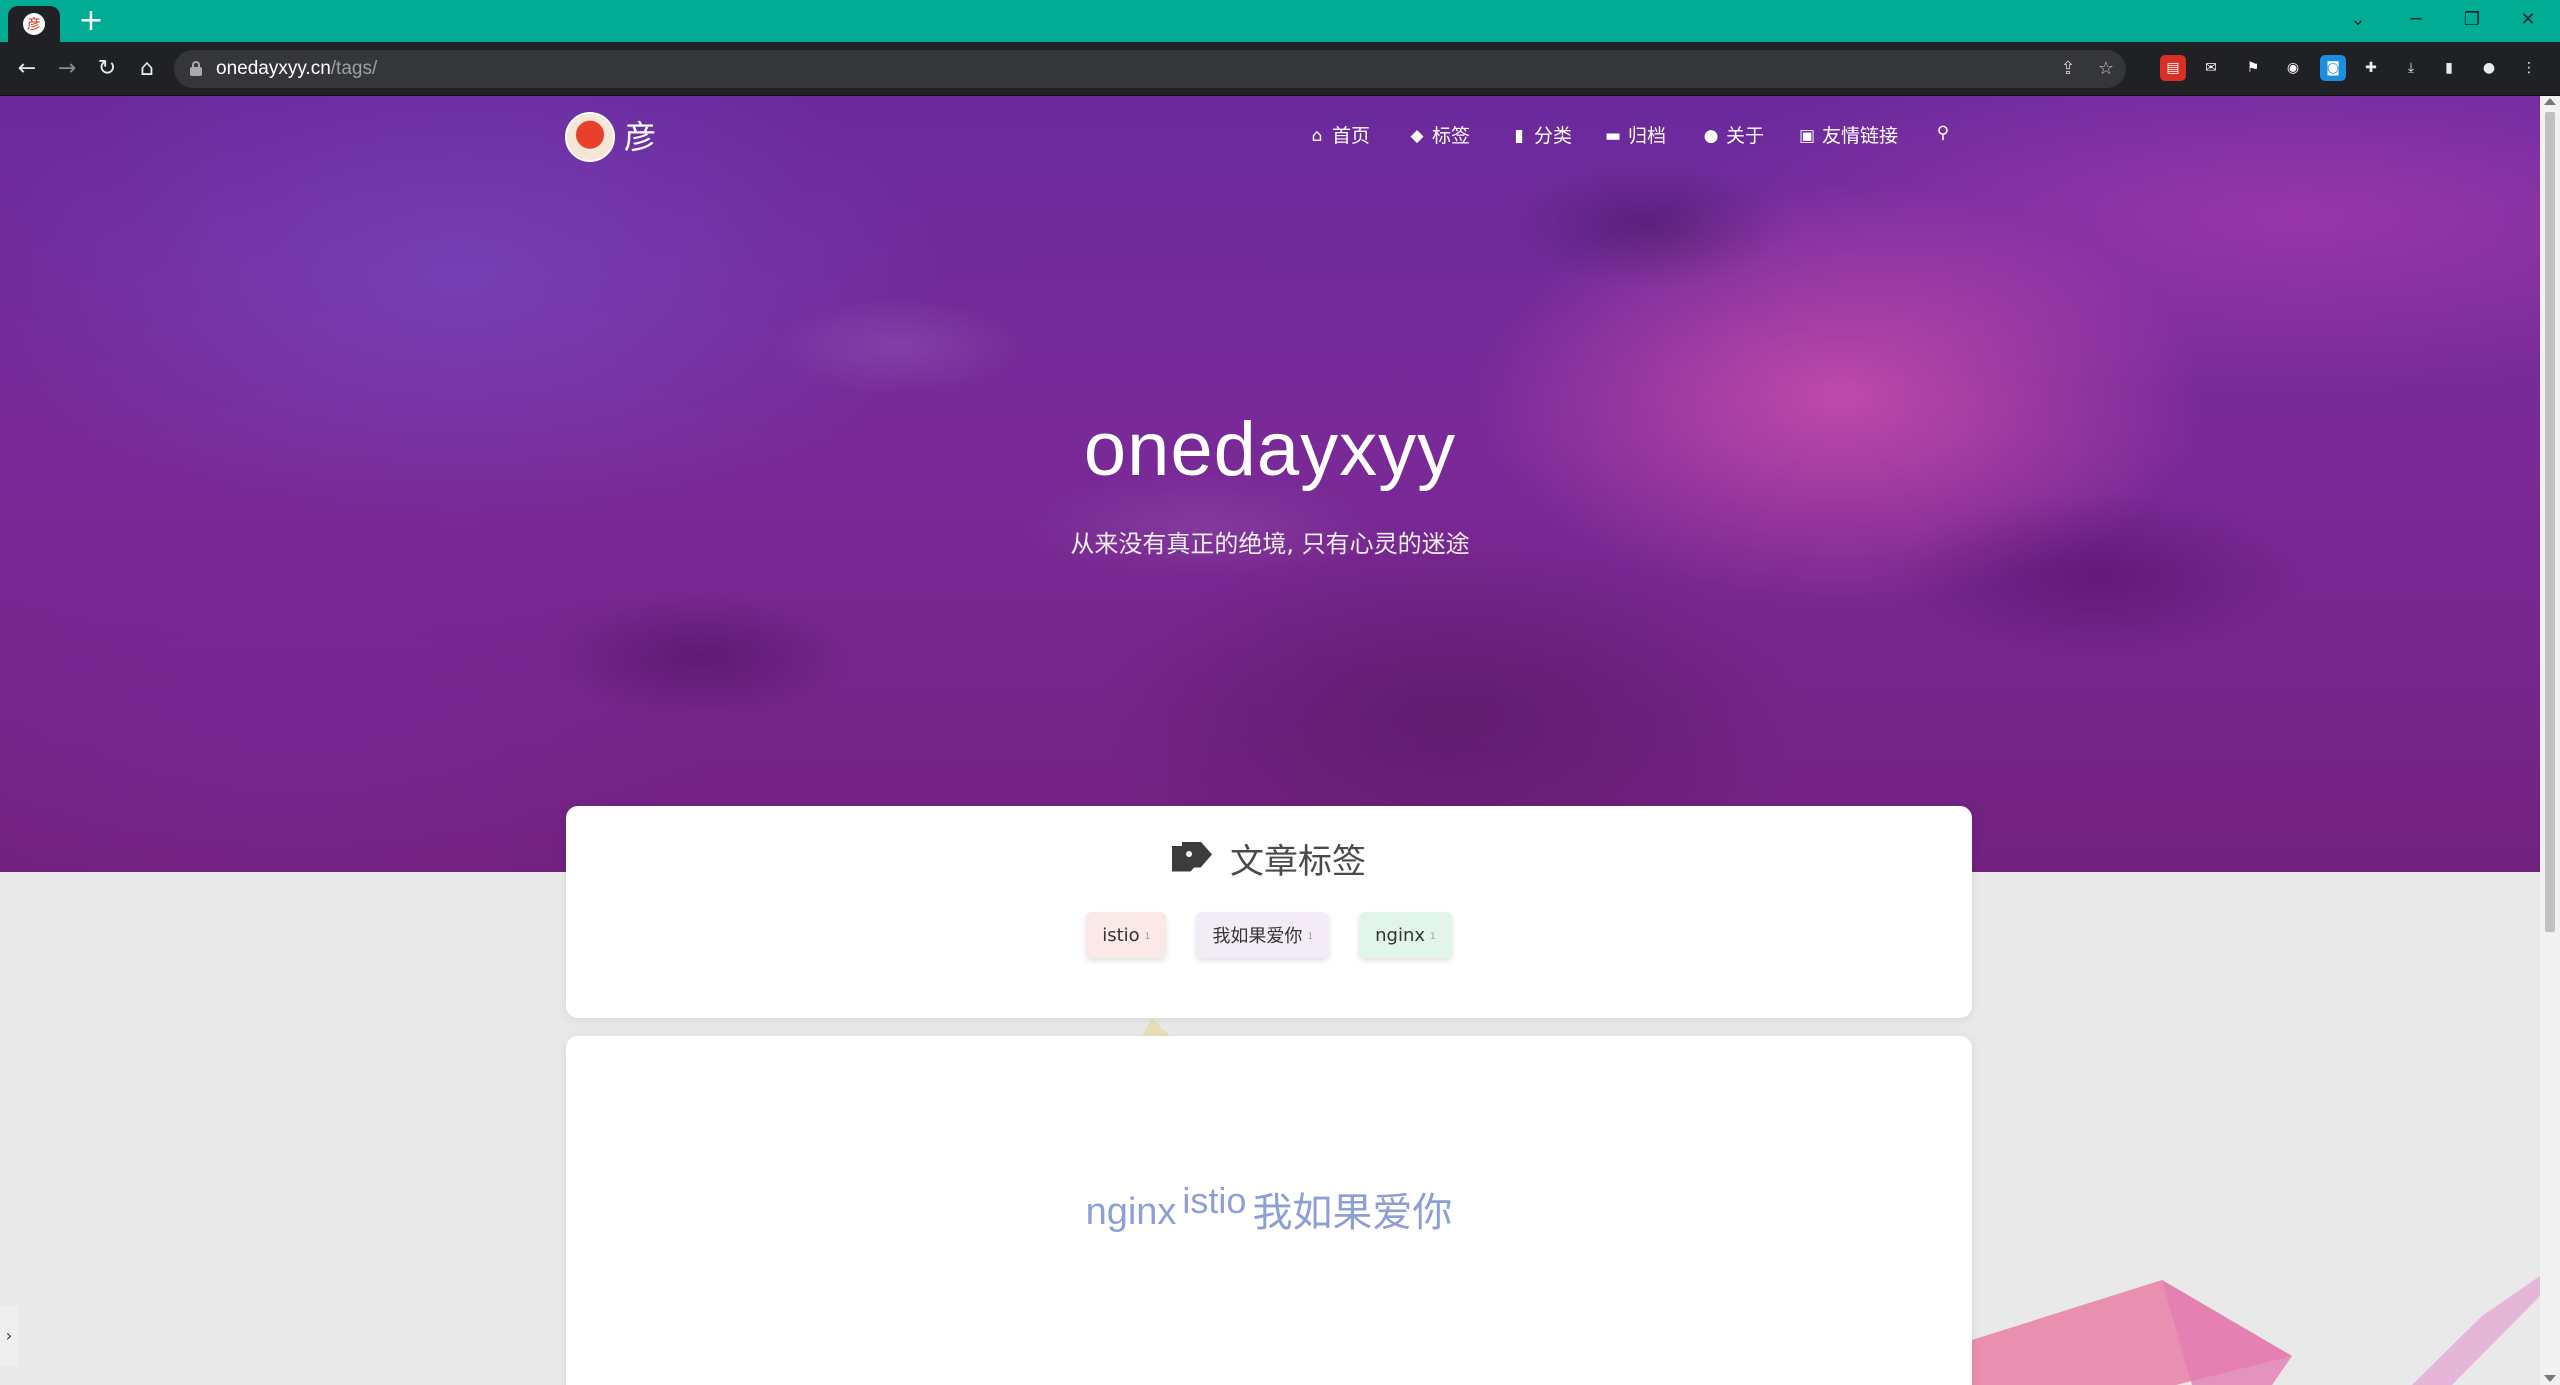  I want to click on tag-cloud-link: nginx, so click(1131, 1212).